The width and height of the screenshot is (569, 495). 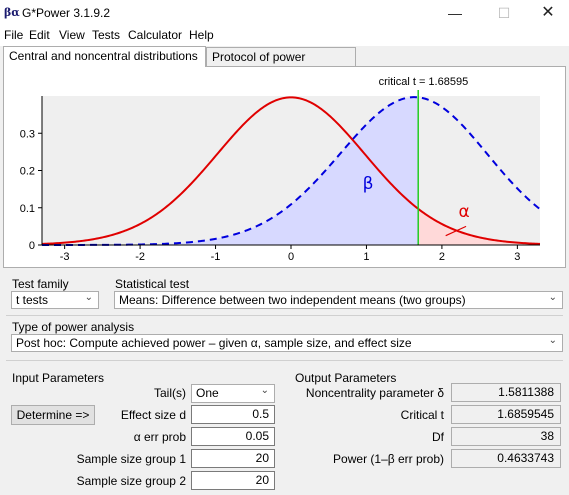 I want to click on critical-t-value: 1.6859545, so click(x=506, y=414).